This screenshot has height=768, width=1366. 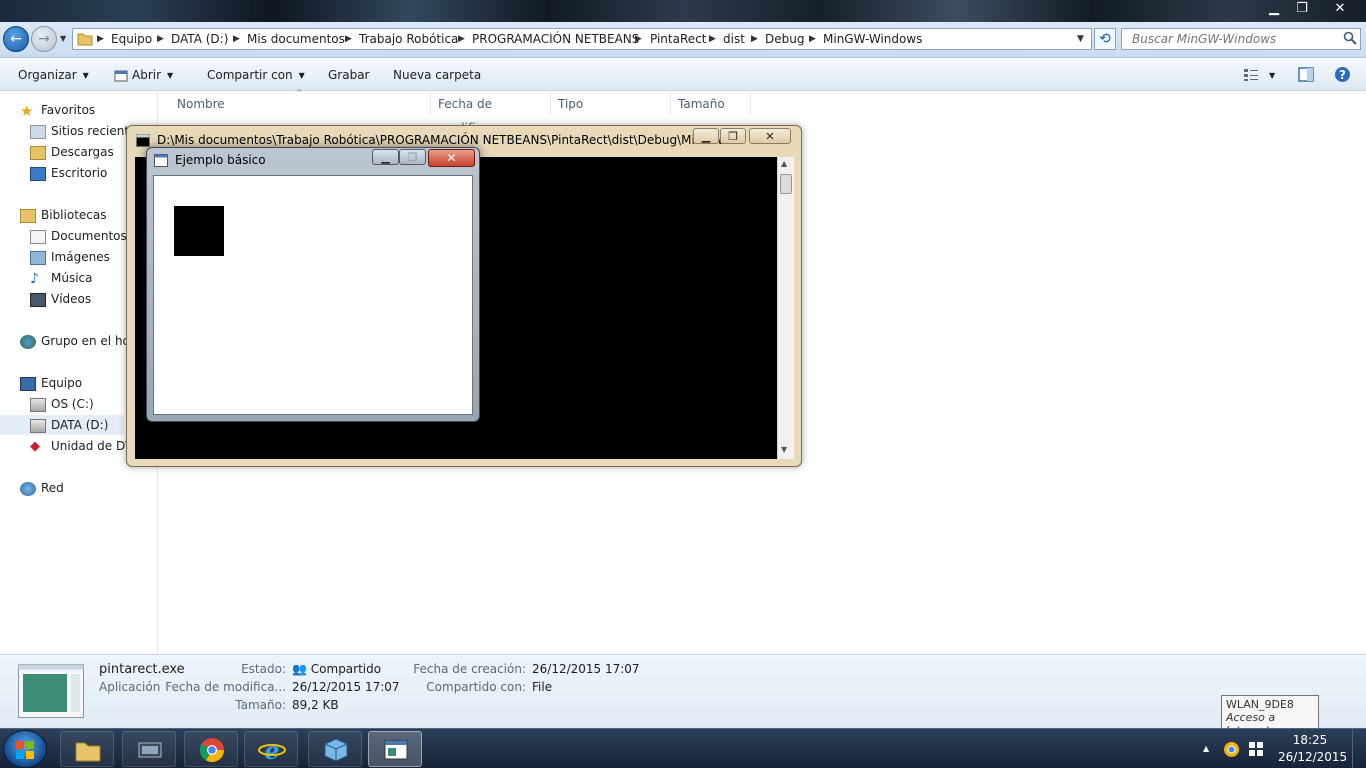 What do you see at coordinates (469, 669) in the screenshot?
I see `created-label: Fecha de creación:` at bounding box center [469, 669].